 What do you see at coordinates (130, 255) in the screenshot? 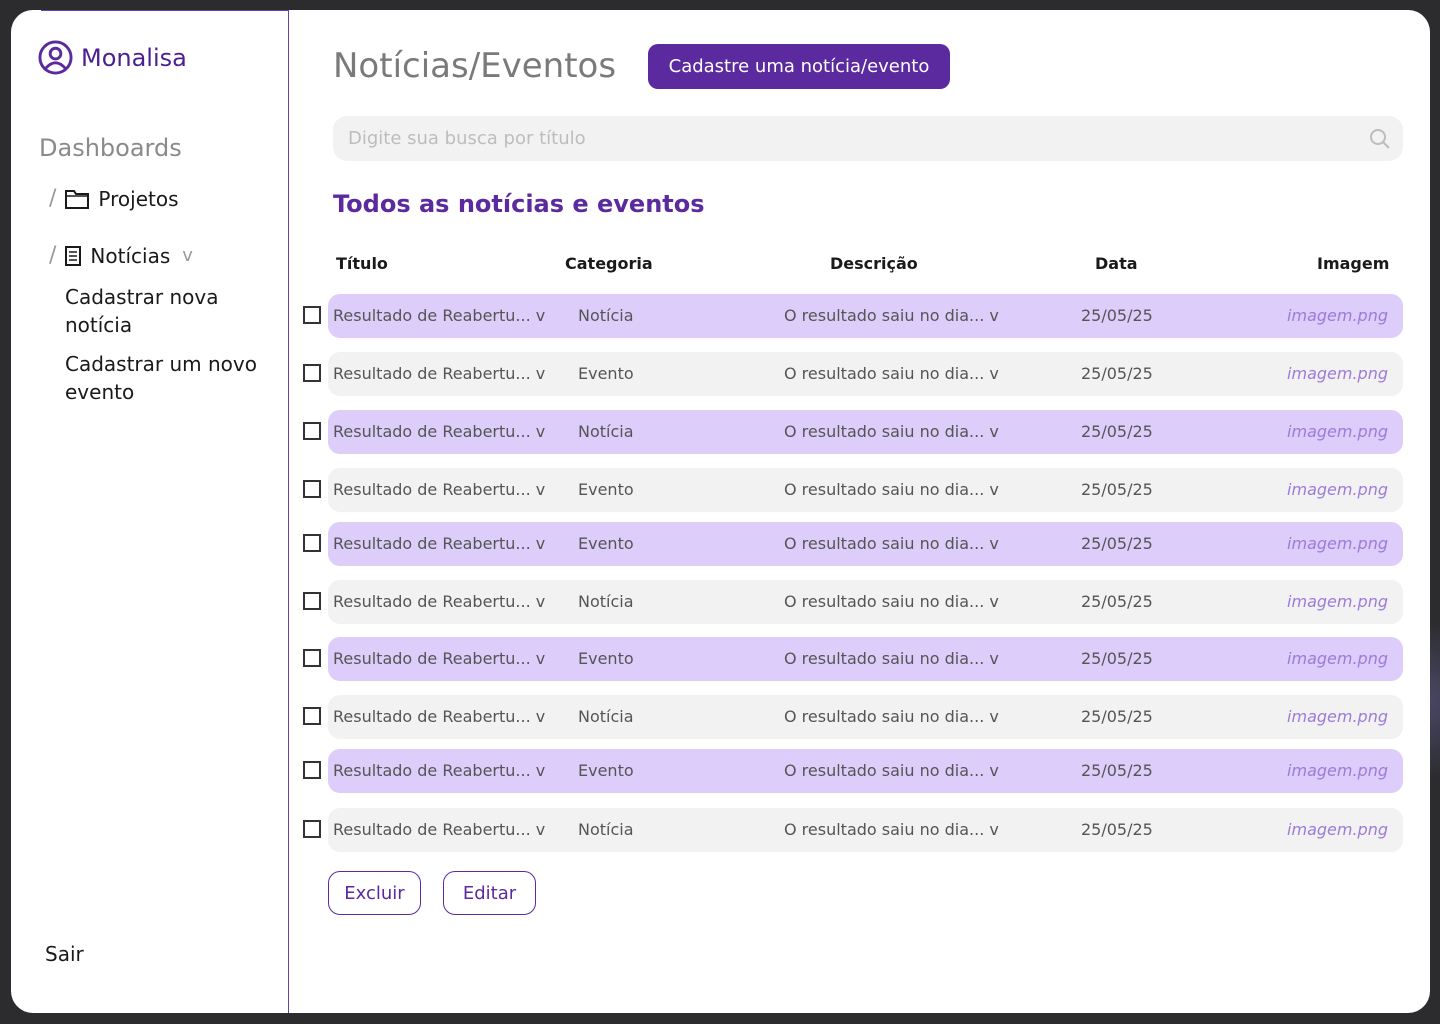
I see `sidebar-item-label: Notícias` at bounding box center [130, 255].